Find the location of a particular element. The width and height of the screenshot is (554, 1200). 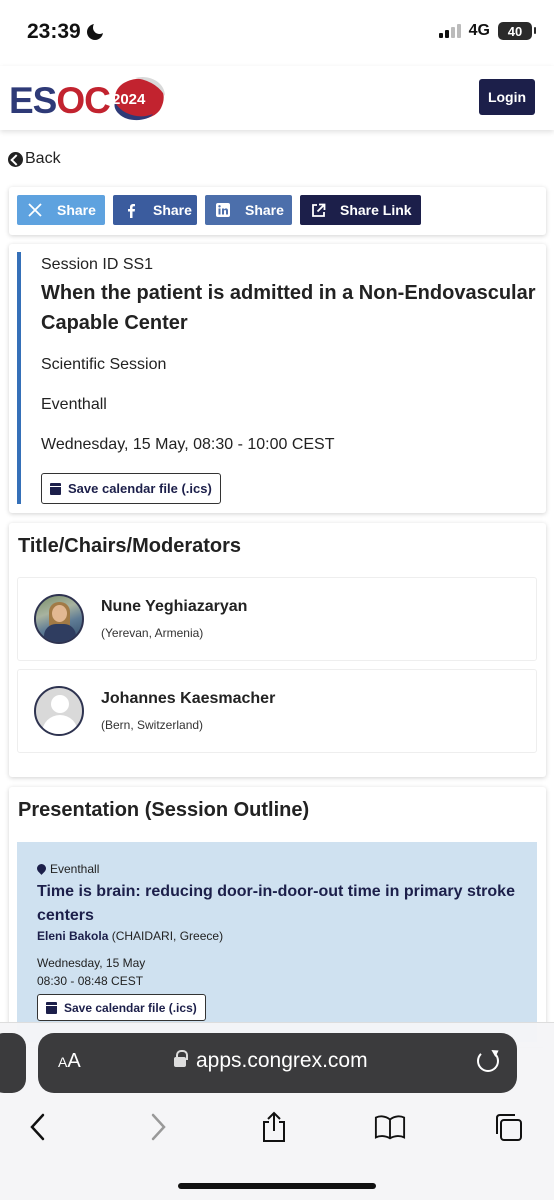

presentation-date: Wednesday, 15 May is located at coordinates (91, 963).